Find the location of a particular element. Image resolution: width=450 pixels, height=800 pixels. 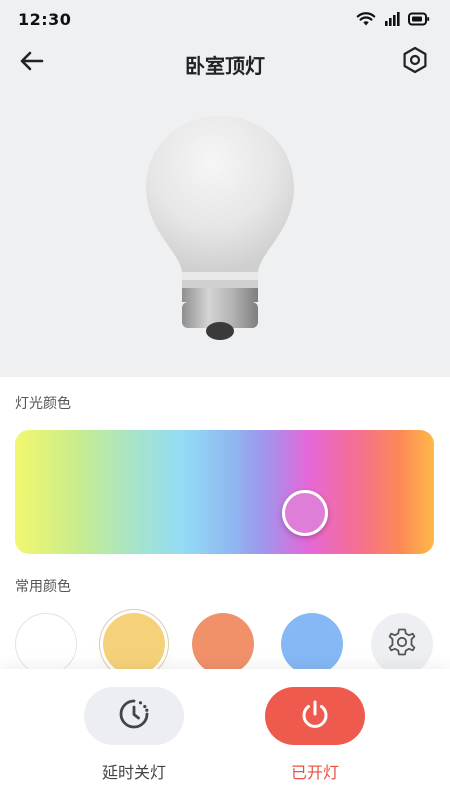

device-settings-button is located at coordinates (415, 62).